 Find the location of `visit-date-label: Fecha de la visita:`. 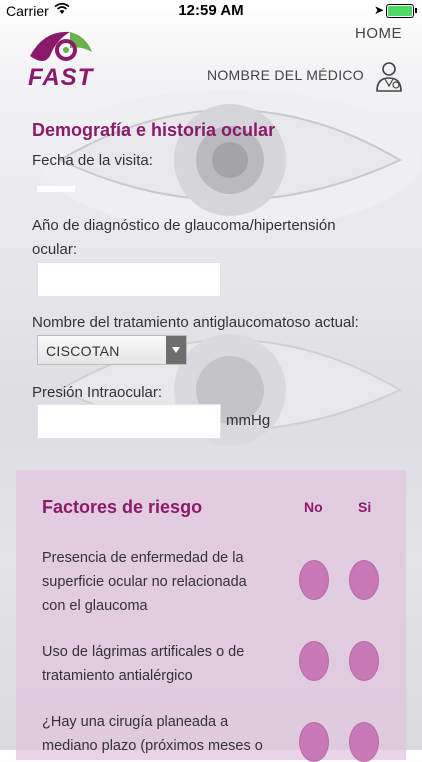

visit-date-label: Fecha de la visita: is located at coordinates (92, 160).